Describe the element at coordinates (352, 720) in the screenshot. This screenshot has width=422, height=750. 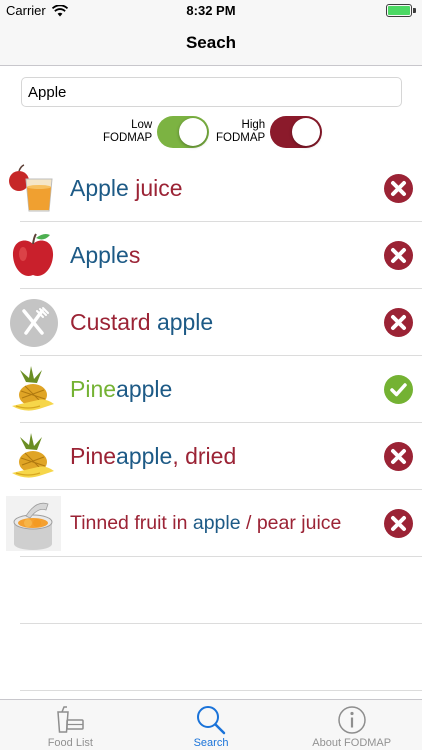
I see `info-icon` at that location.